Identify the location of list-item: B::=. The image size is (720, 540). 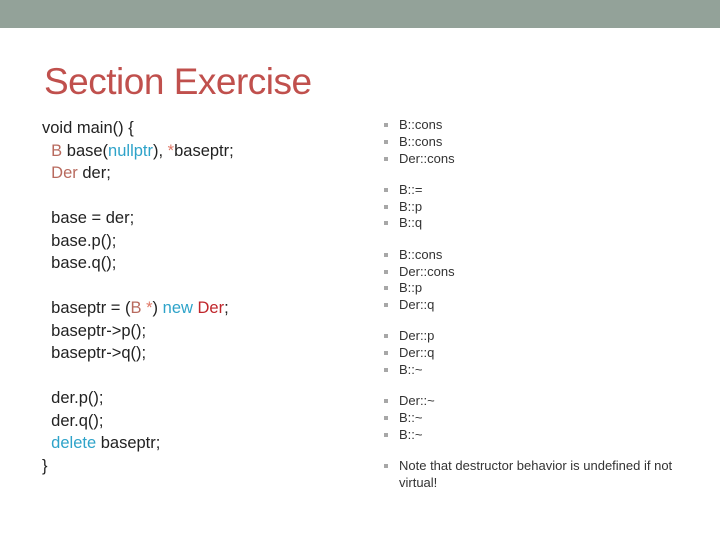
(531, 190).